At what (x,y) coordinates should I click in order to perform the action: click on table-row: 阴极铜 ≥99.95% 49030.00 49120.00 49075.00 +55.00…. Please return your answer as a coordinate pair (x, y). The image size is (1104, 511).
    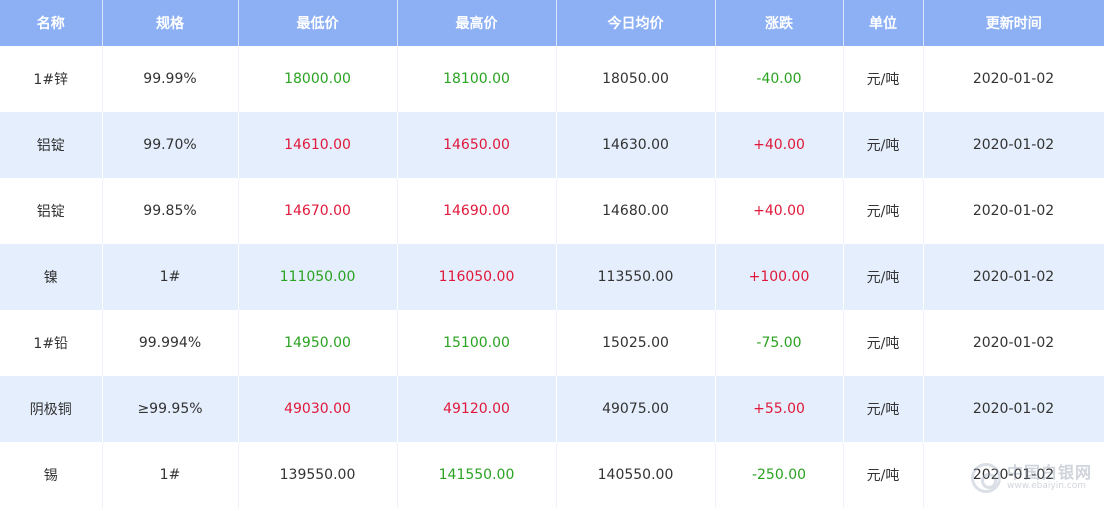
    Looking at the image, I should click on (552, 409).